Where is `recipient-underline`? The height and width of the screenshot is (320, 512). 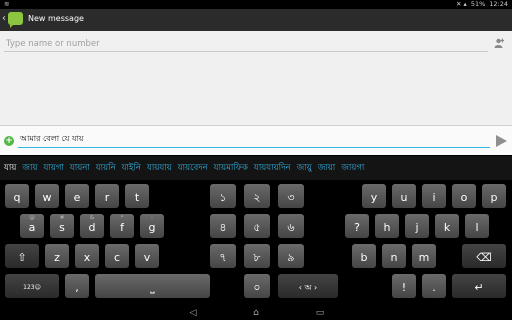 recipient-underline is located at coordinates (246, 51).